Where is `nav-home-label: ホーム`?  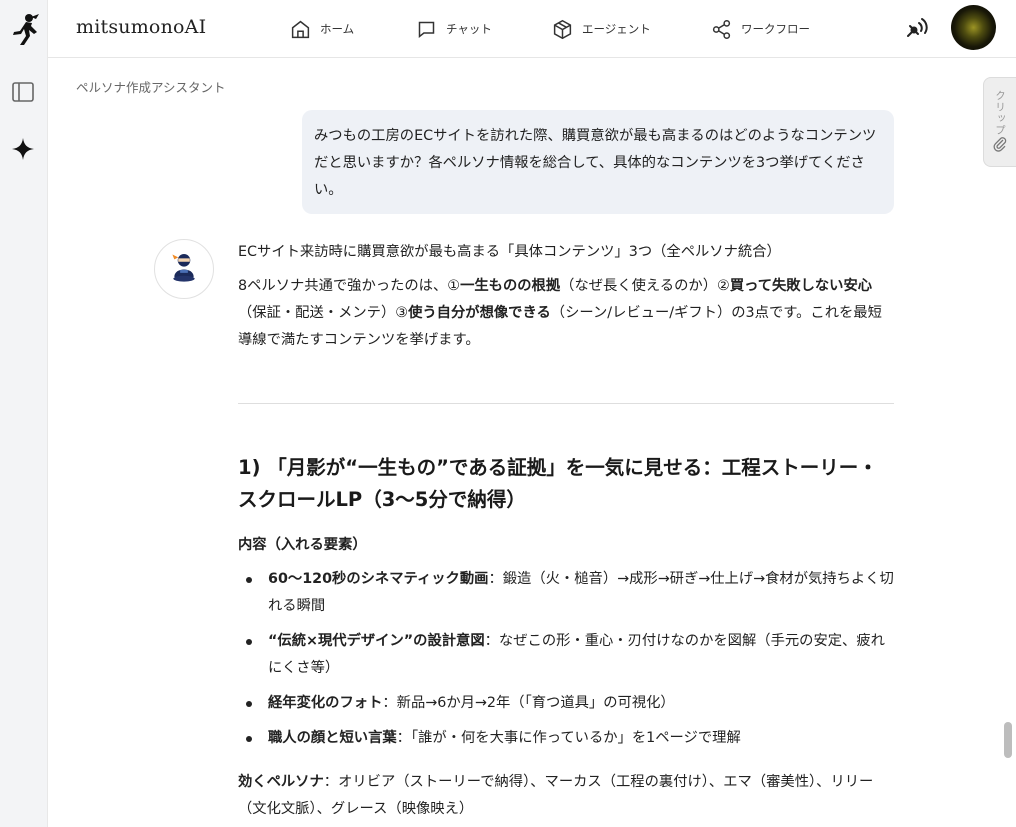 nav-home-label: ホーム is located at coordinates (337, 29).